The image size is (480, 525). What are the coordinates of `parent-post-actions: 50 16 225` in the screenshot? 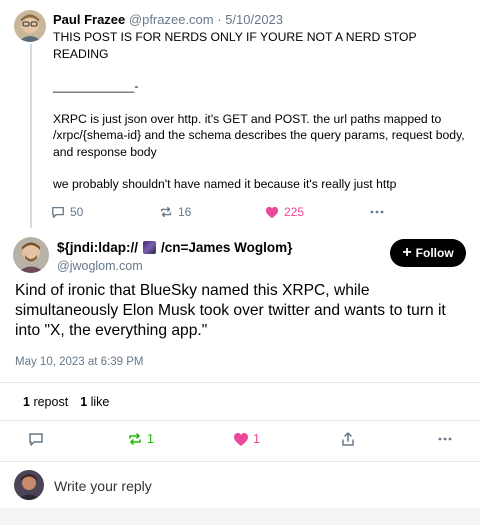 It's located at (240, 212).